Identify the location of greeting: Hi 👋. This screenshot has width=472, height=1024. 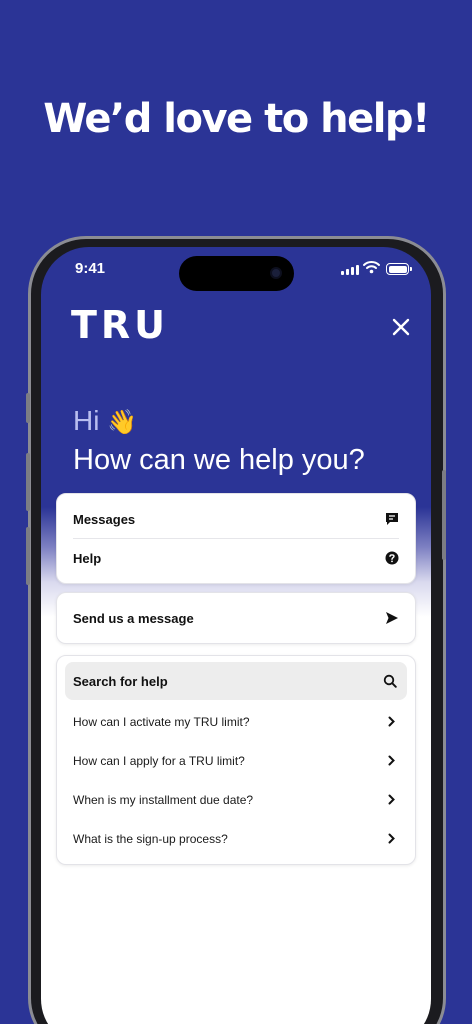
(105, 421).